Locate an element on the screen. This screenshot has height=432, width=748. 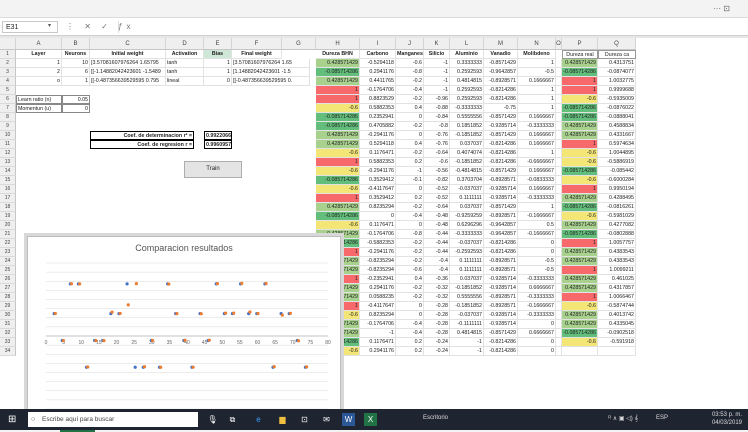
column-header-d: D is located at coordinates (185, 44).